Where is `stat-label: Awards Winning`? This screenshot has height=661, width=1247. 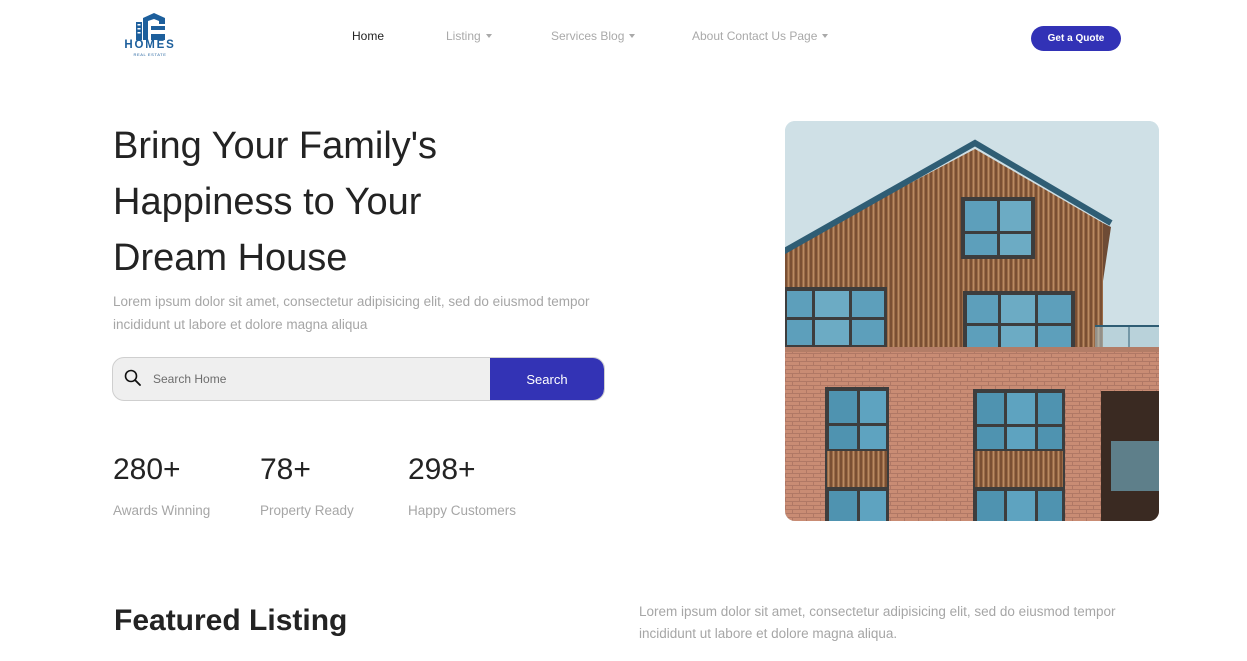
stat-label: Awards Winning is located at coordinates (162, 510).